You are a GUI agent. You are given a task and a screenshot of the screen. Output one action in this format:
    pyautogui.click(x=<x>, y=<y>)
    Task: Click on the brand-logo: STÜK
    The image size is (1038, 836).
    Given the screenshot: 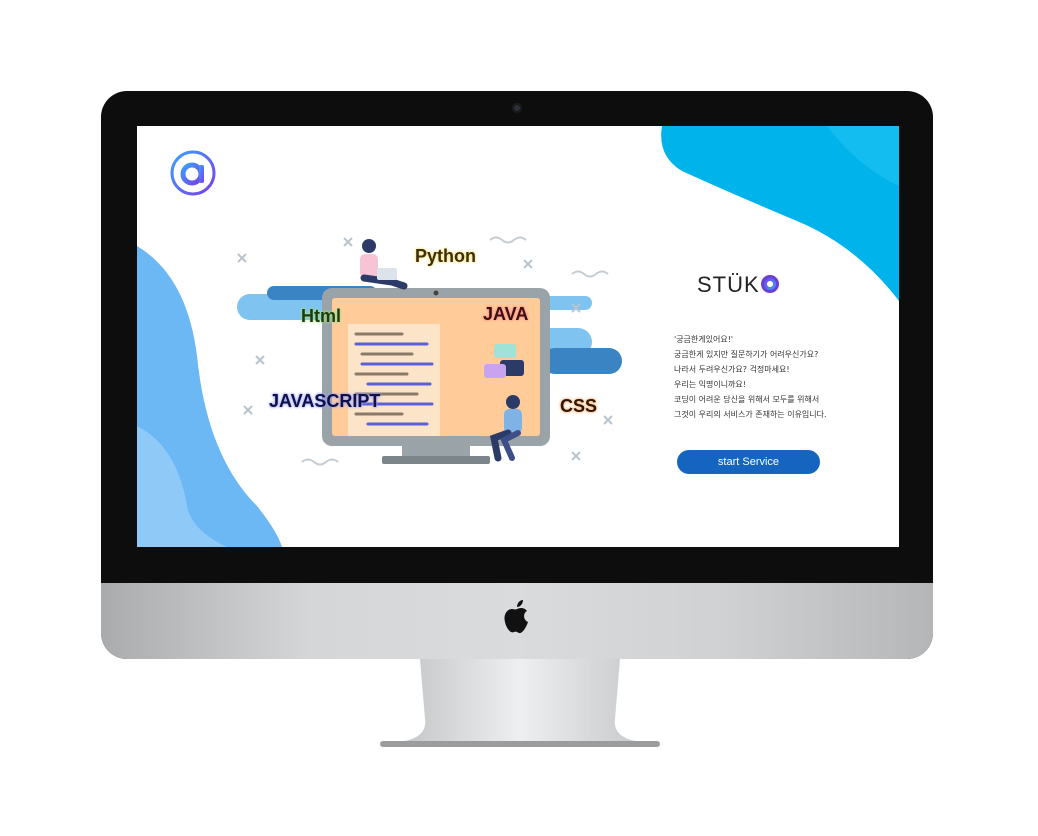 What is the action you would take?
    pyautogui.click(x=738, y=285)
    